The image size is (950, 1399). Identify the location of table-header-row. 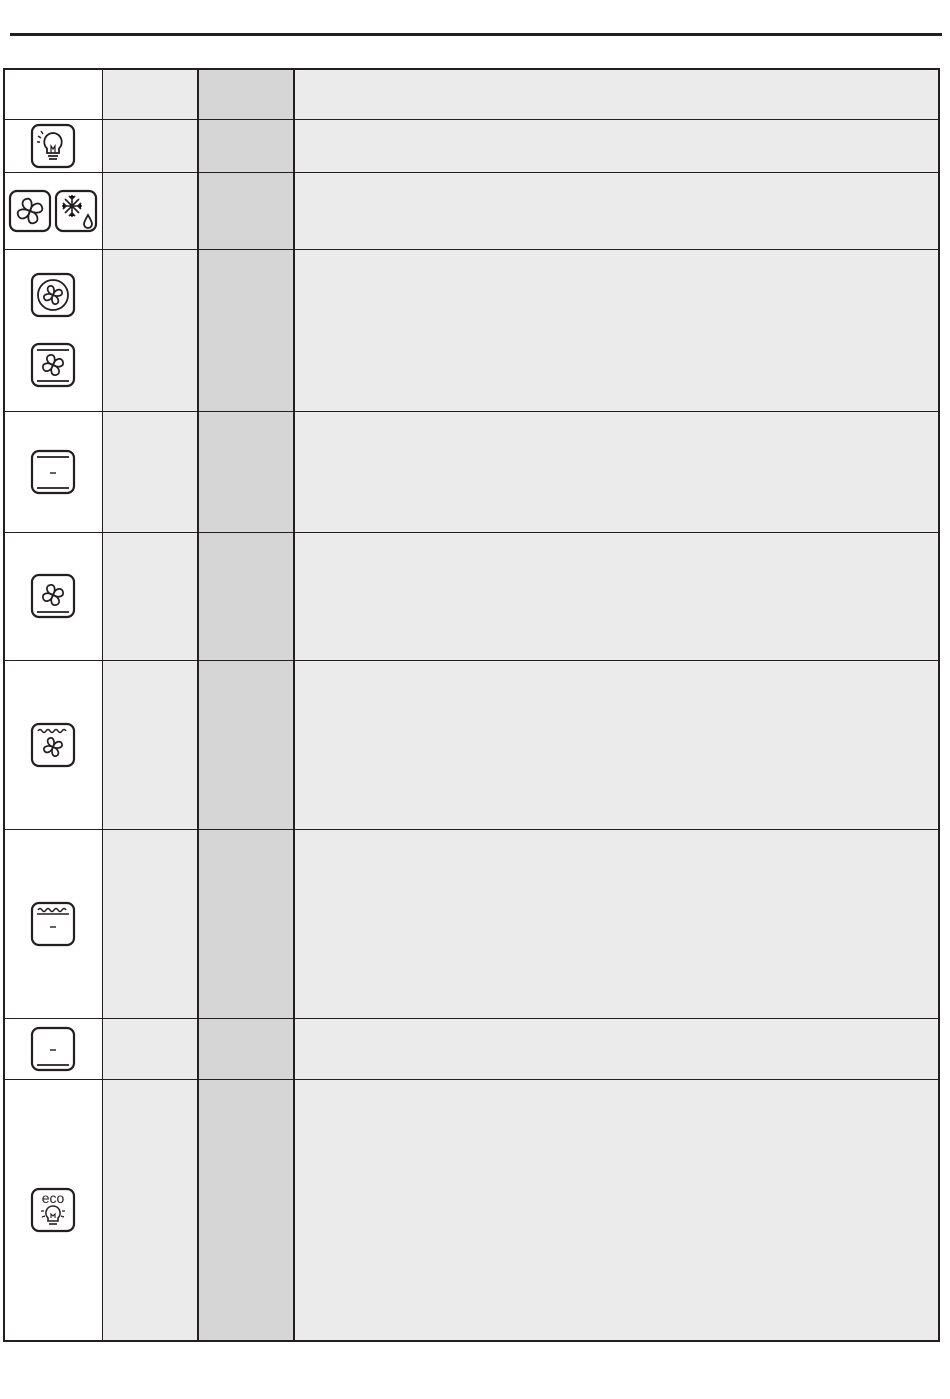
(471, 94).